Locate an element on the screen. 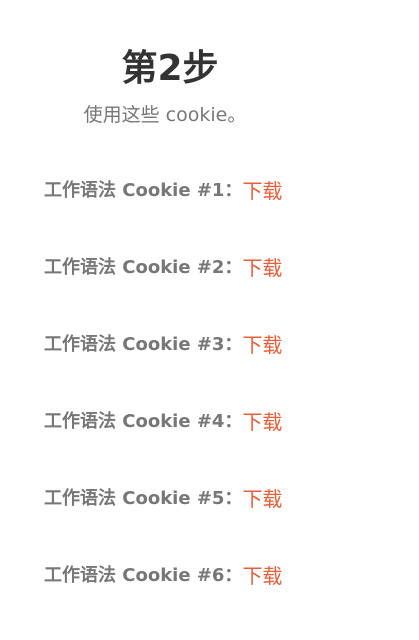  download-link-6: 下载 is located at coordinates (262, 576).